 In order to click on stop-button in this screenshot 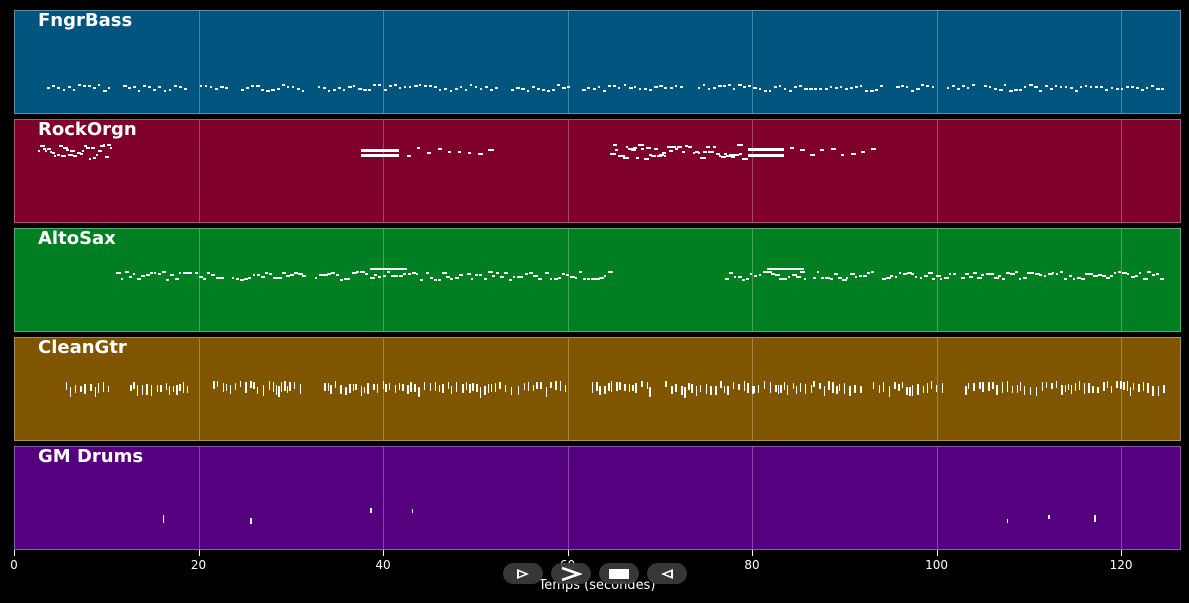, I will do `click(619, 573)`.